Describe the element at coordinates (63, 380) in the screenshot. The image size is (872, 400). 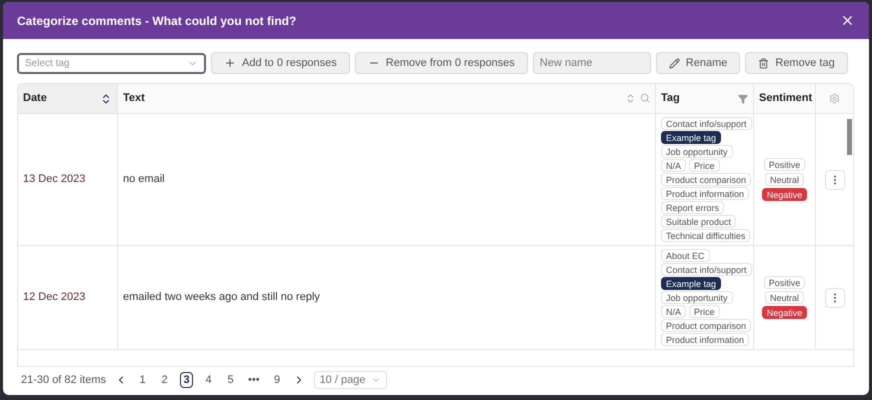
I see `item-count: 21-30 of 82 items` at that location.